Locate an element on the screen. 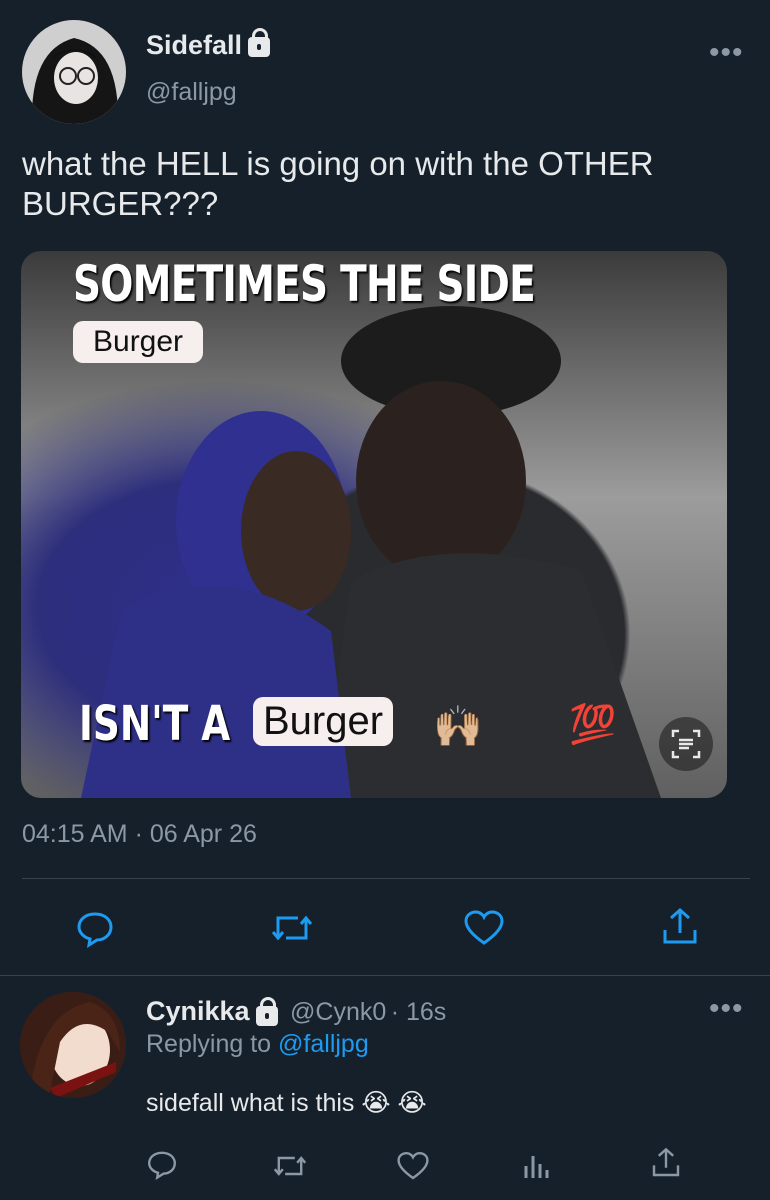 The width and height of the screenshot is (770, 1200). text-scan-button is located at coordinates (686, 744).